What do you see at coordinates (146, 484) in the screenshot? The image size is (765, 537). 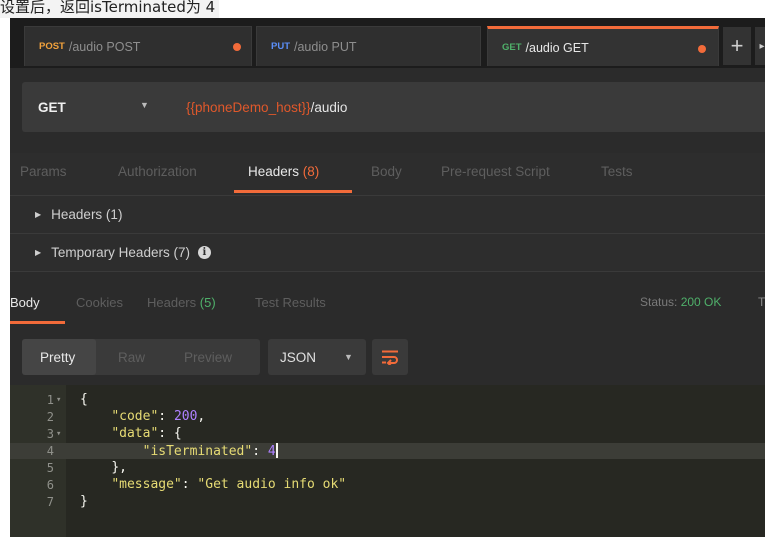 I see `code-token: "message"` at bounding box center [146, 484].